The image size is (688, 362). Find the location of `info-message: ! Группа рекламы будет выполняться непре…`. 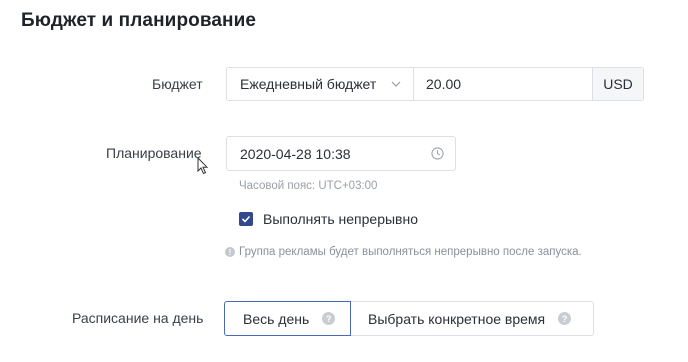

info-message: ! Группа рекламы будет выполняться непре… is located at coordinates (403, 252).